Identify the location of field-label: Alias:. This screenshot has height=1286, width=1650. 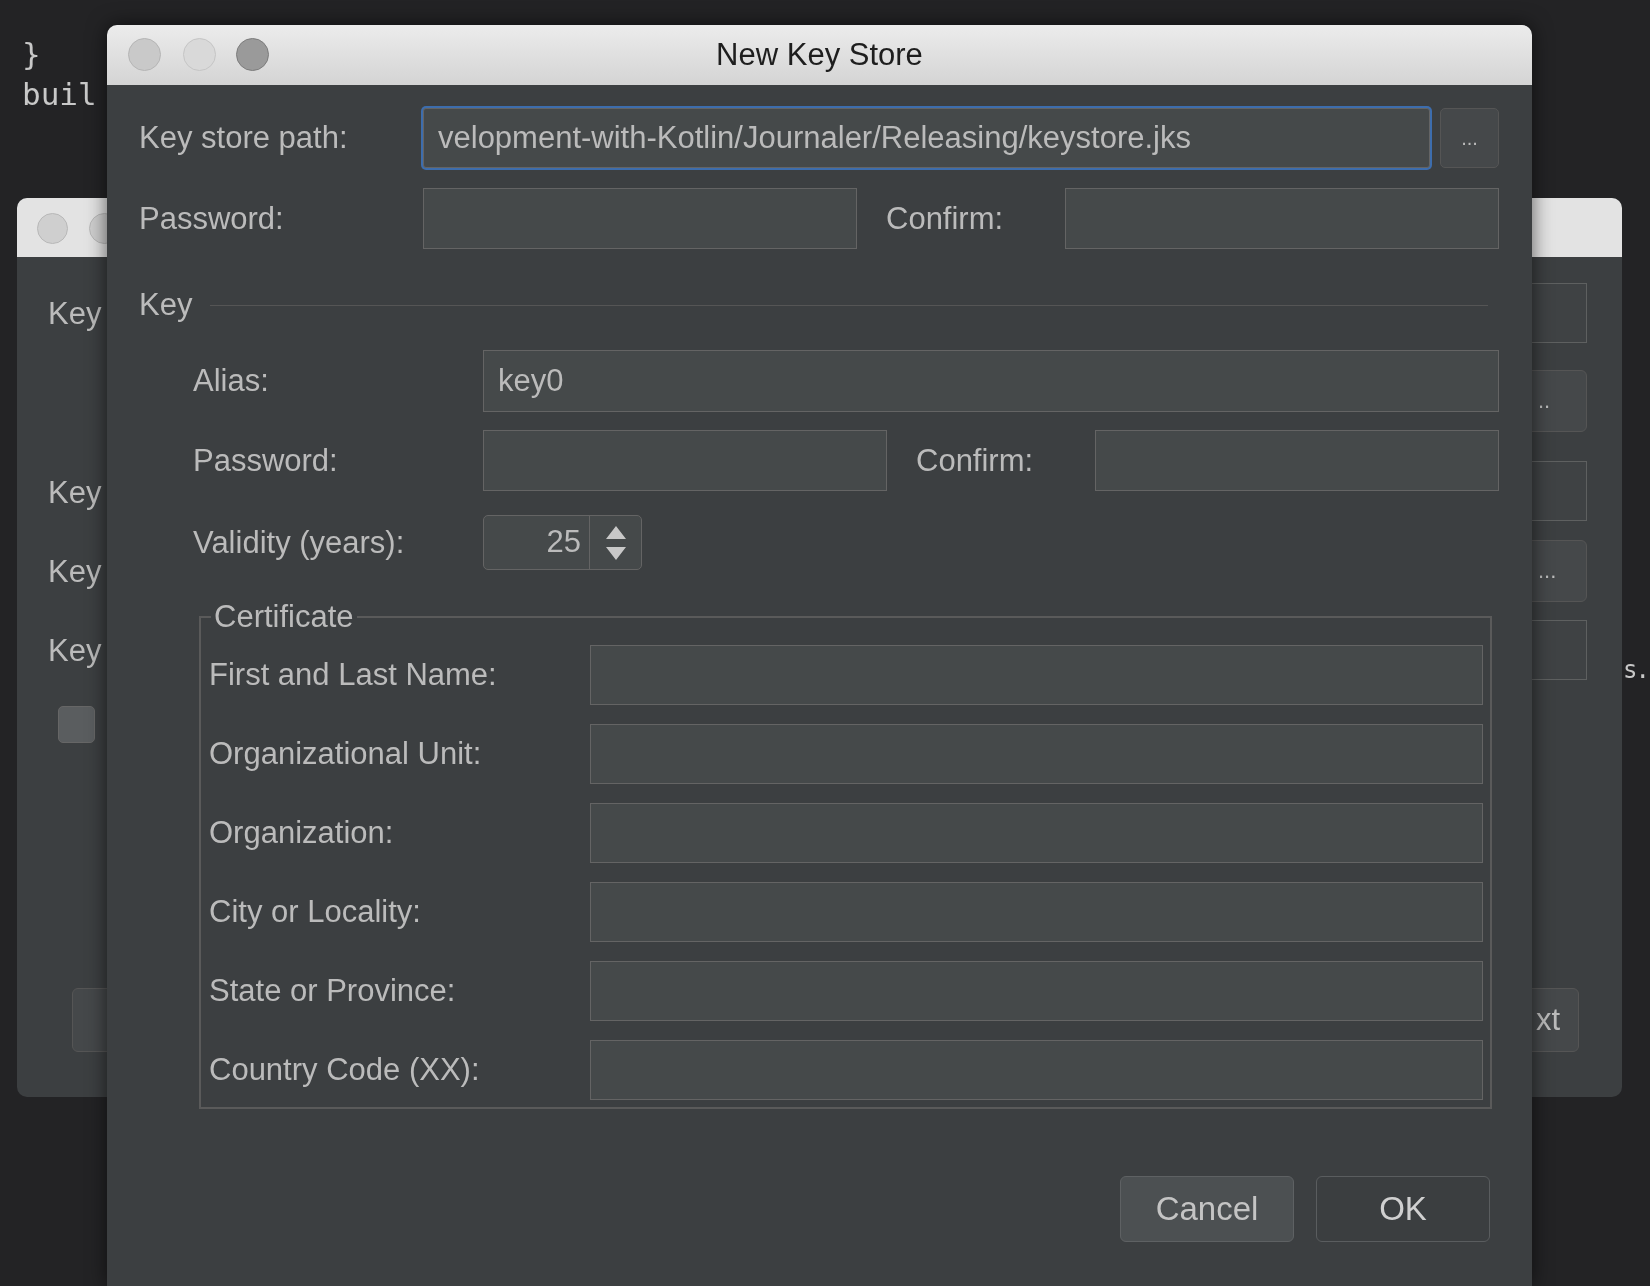
(231, 381).